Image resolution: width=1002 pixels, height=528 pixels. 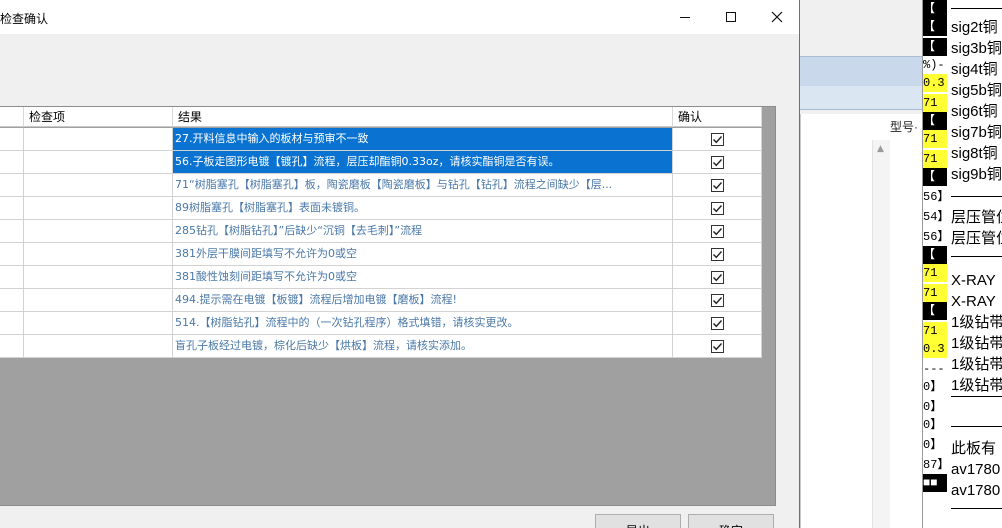 I want to click on result-cell: 381酸性蚀刻间距填写不允许为0或空, so click(x=423, y=277).